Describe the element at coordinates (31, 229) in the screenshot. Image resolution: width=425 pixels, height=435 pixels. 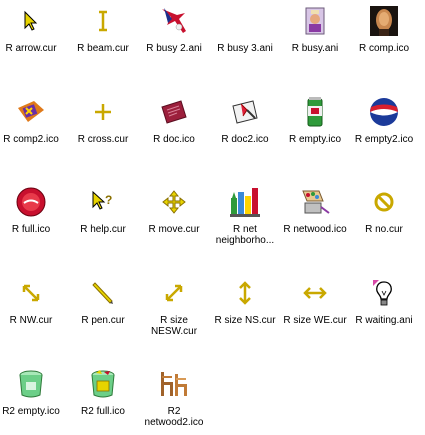
I see `file-name: R full.ico` at that location.